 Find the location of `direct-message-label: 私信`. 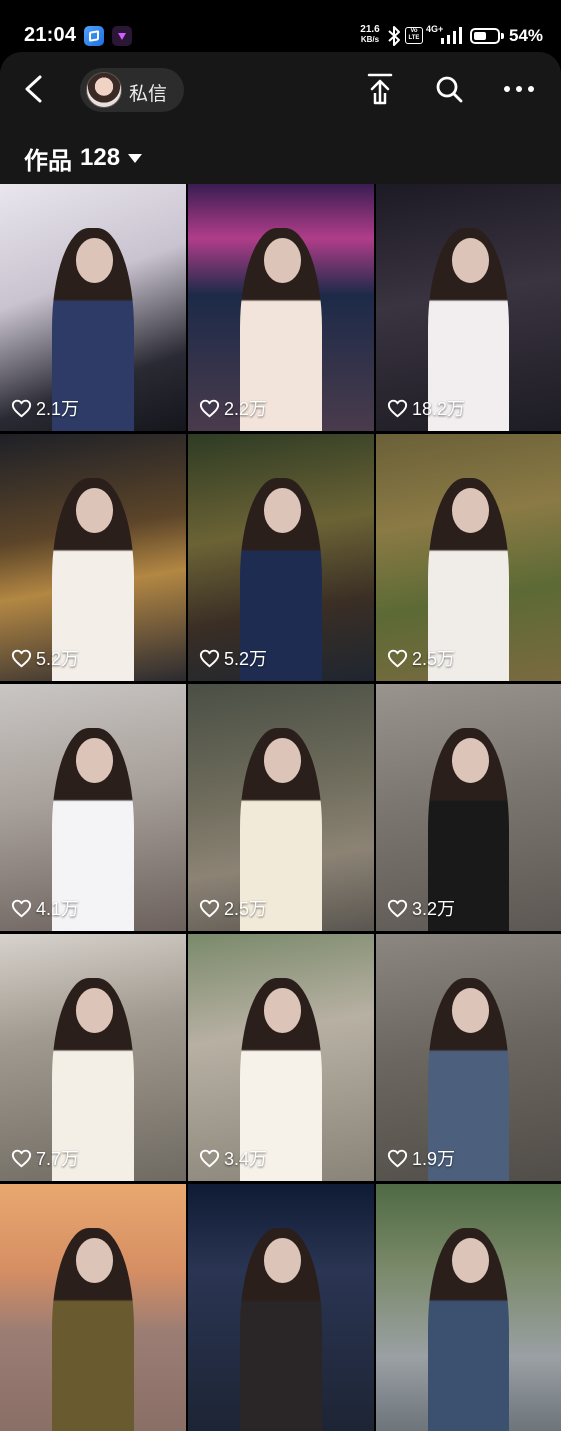

direct-message-label: 私信 is located at coordinates (148, 94).